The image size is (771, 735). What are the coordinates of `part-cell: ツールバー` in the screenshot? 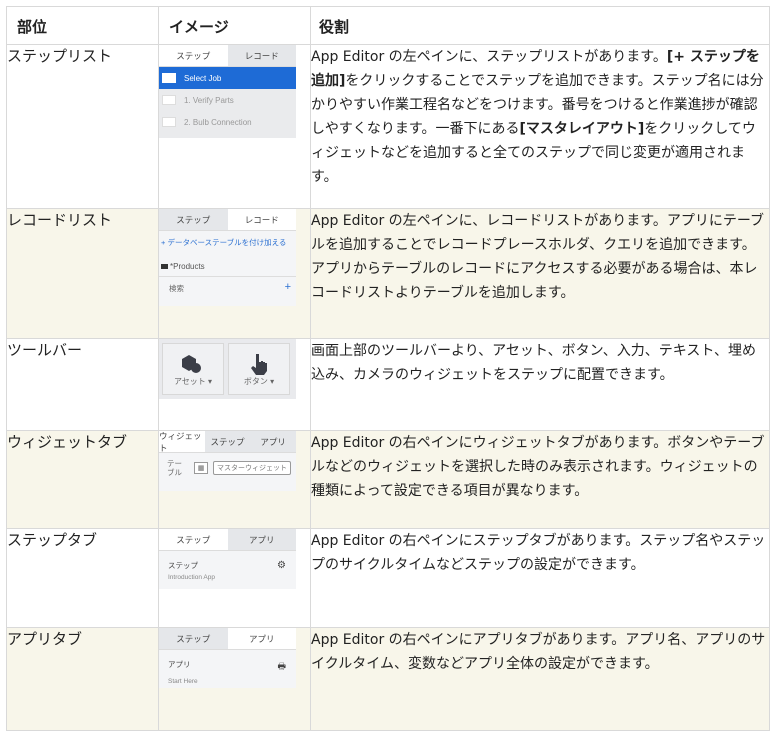 It's located at (82, 384).